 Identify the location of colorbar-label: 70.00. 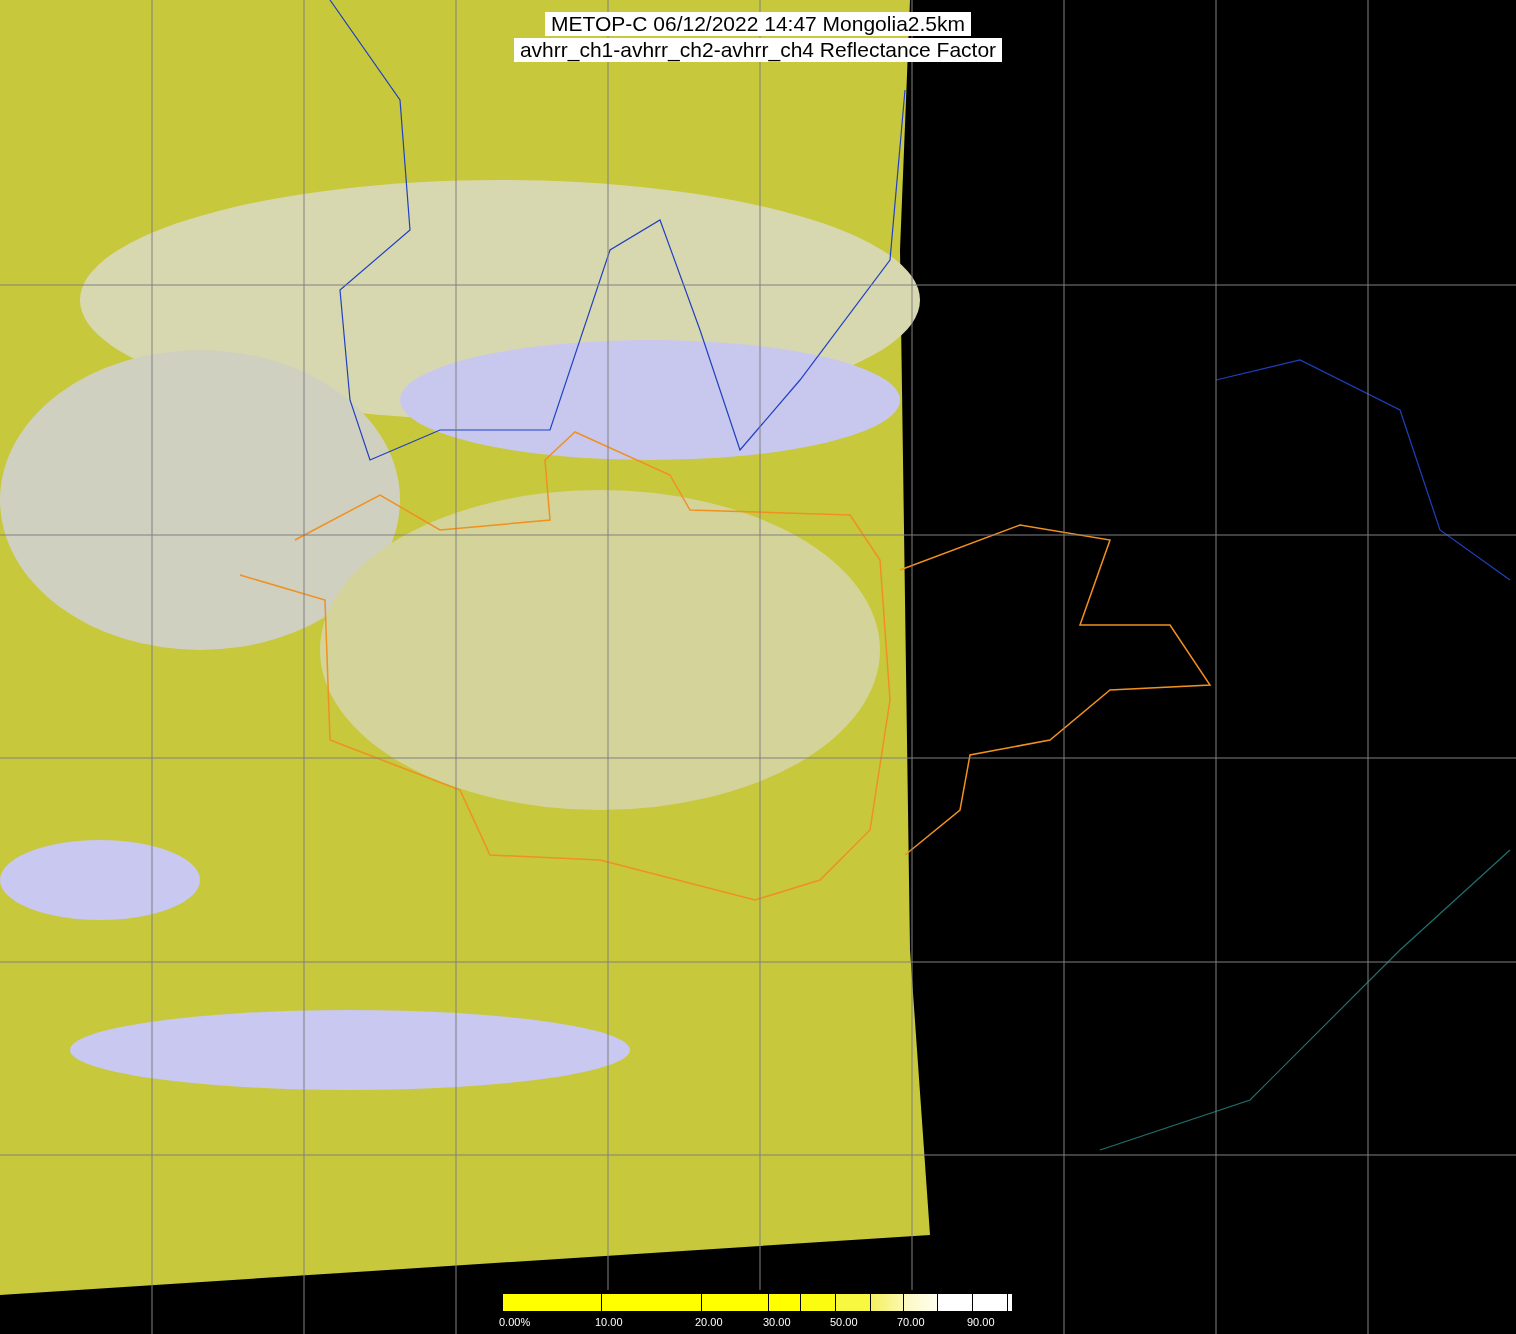
(911, 1322).